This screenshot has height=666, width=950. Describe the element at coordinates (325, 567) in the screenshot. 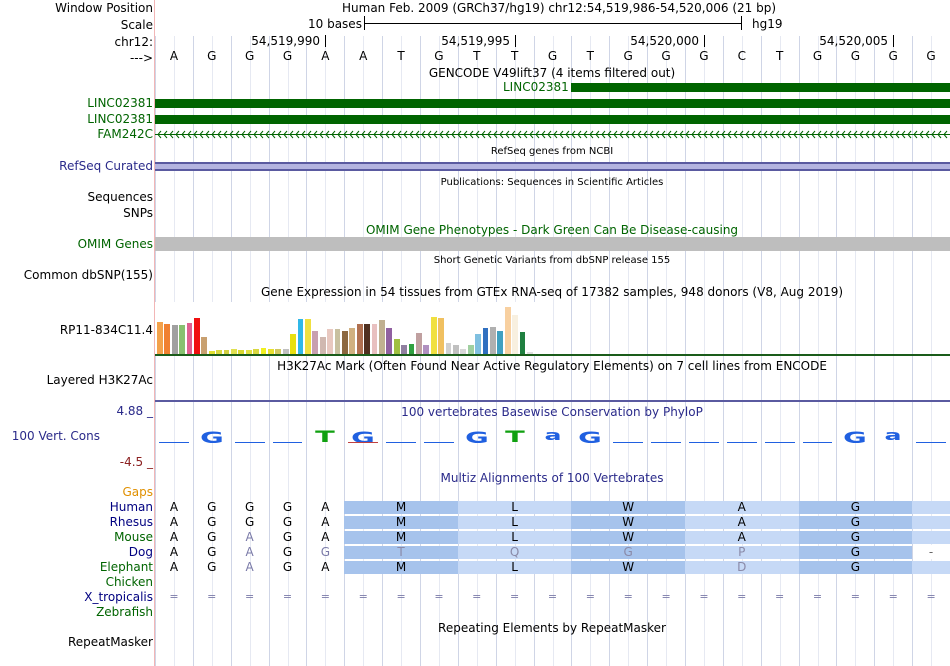

I see `alignment-base: A` at that location.